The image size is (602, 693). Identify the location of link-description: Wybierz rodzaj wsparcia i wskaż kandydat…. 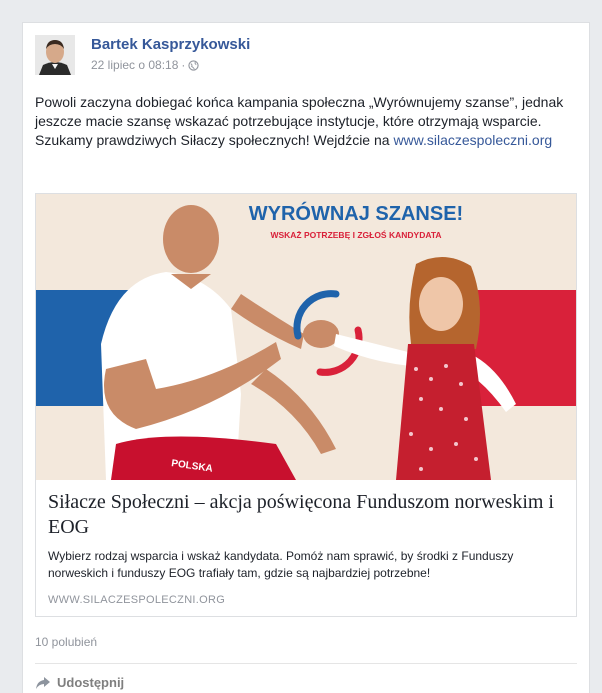
(281, 564).